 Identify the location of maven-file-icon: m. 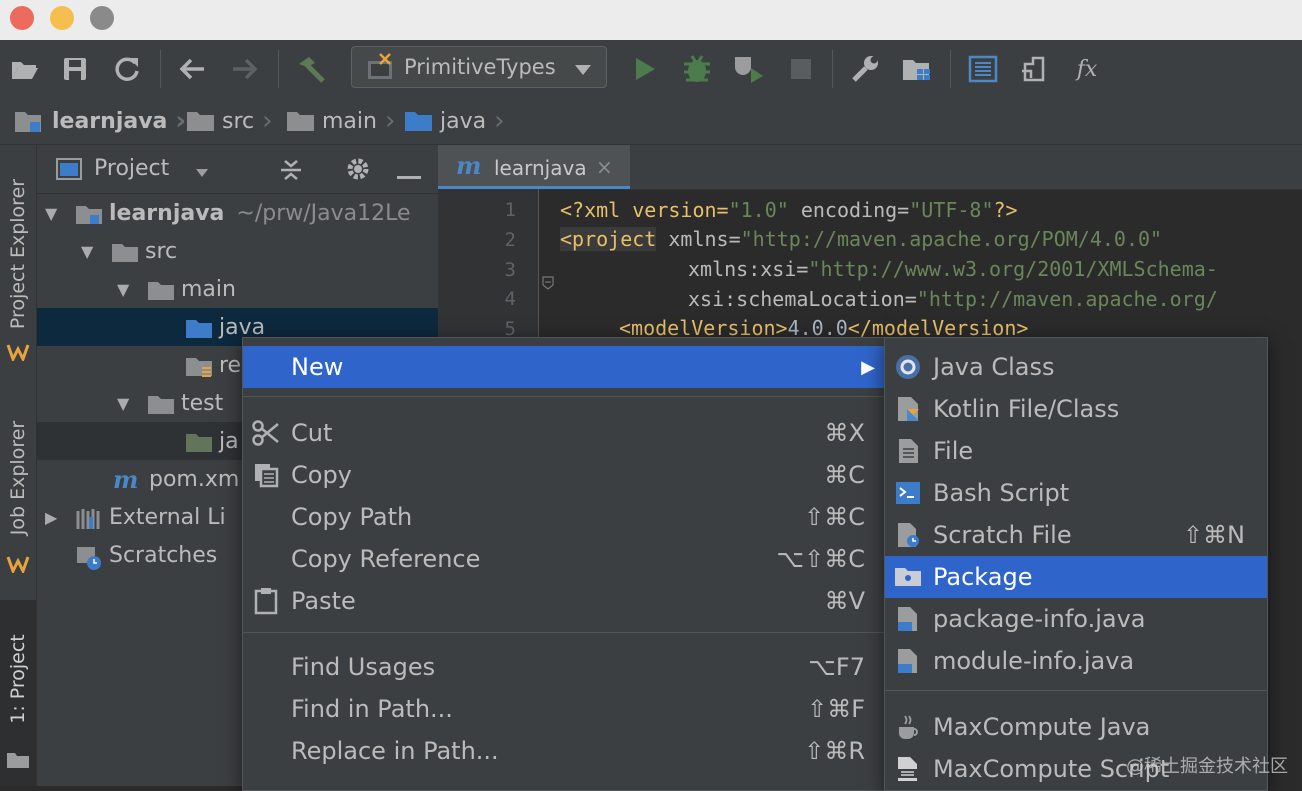
(469, 165).